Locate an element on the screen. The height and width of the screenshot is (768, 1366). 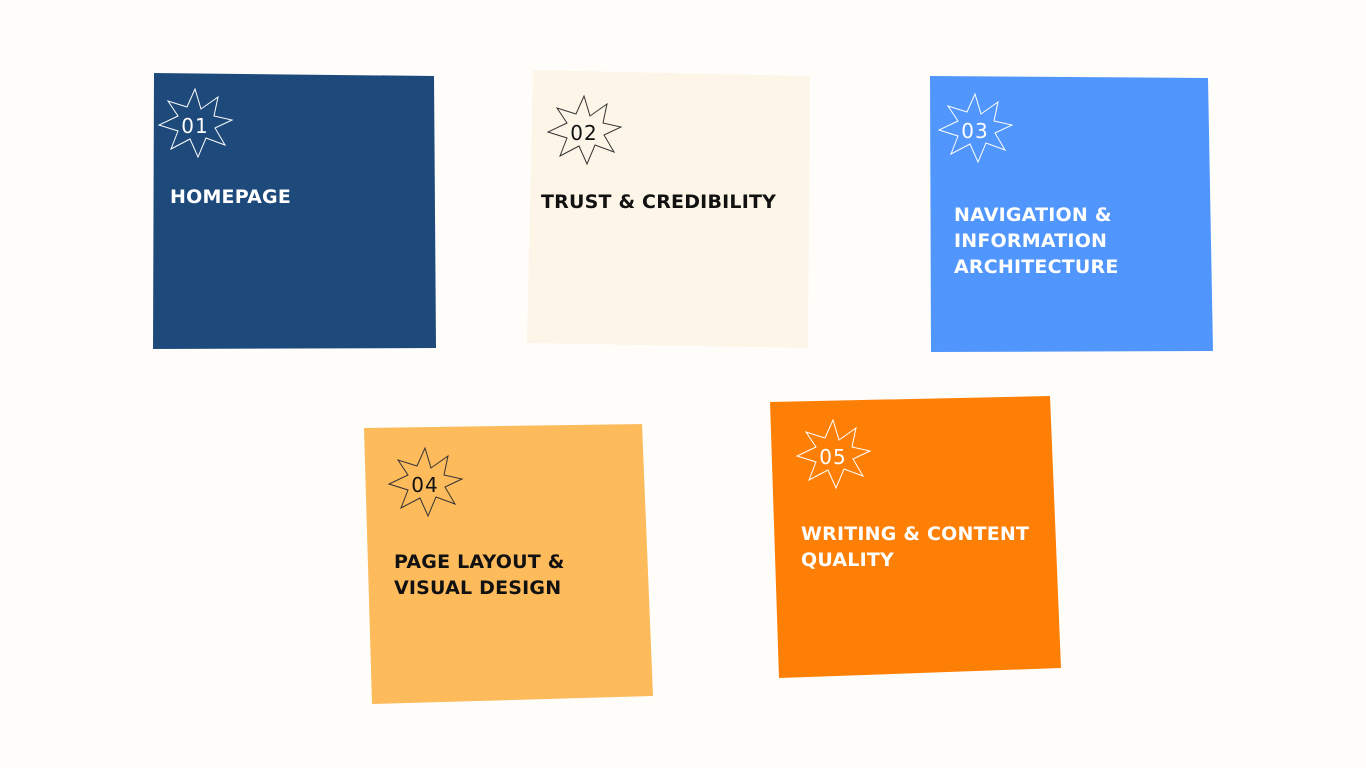
number-badge: 02 is located at coordinates (584, 133).